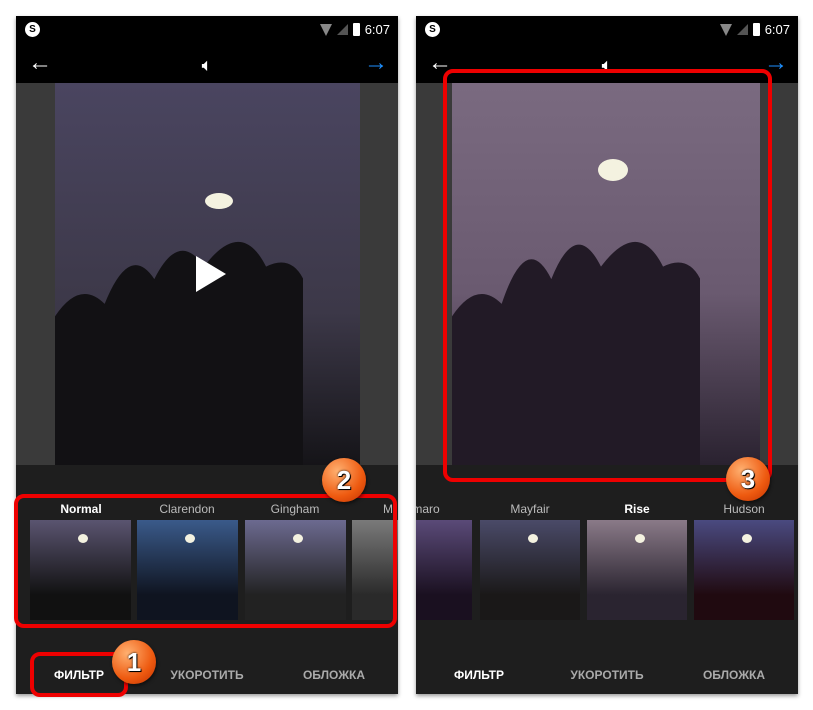  What do you see at coordinates (479, 675) in the screenshot?
I see `tab-filter: ФИЛЬТР` at bounding box center [479, 675].